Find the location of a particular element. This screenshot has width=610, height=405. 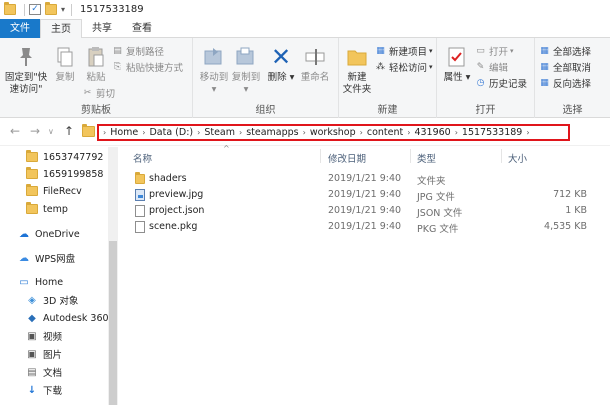

easy-access-icon: ⁂ is located at coordinates (380, 67).